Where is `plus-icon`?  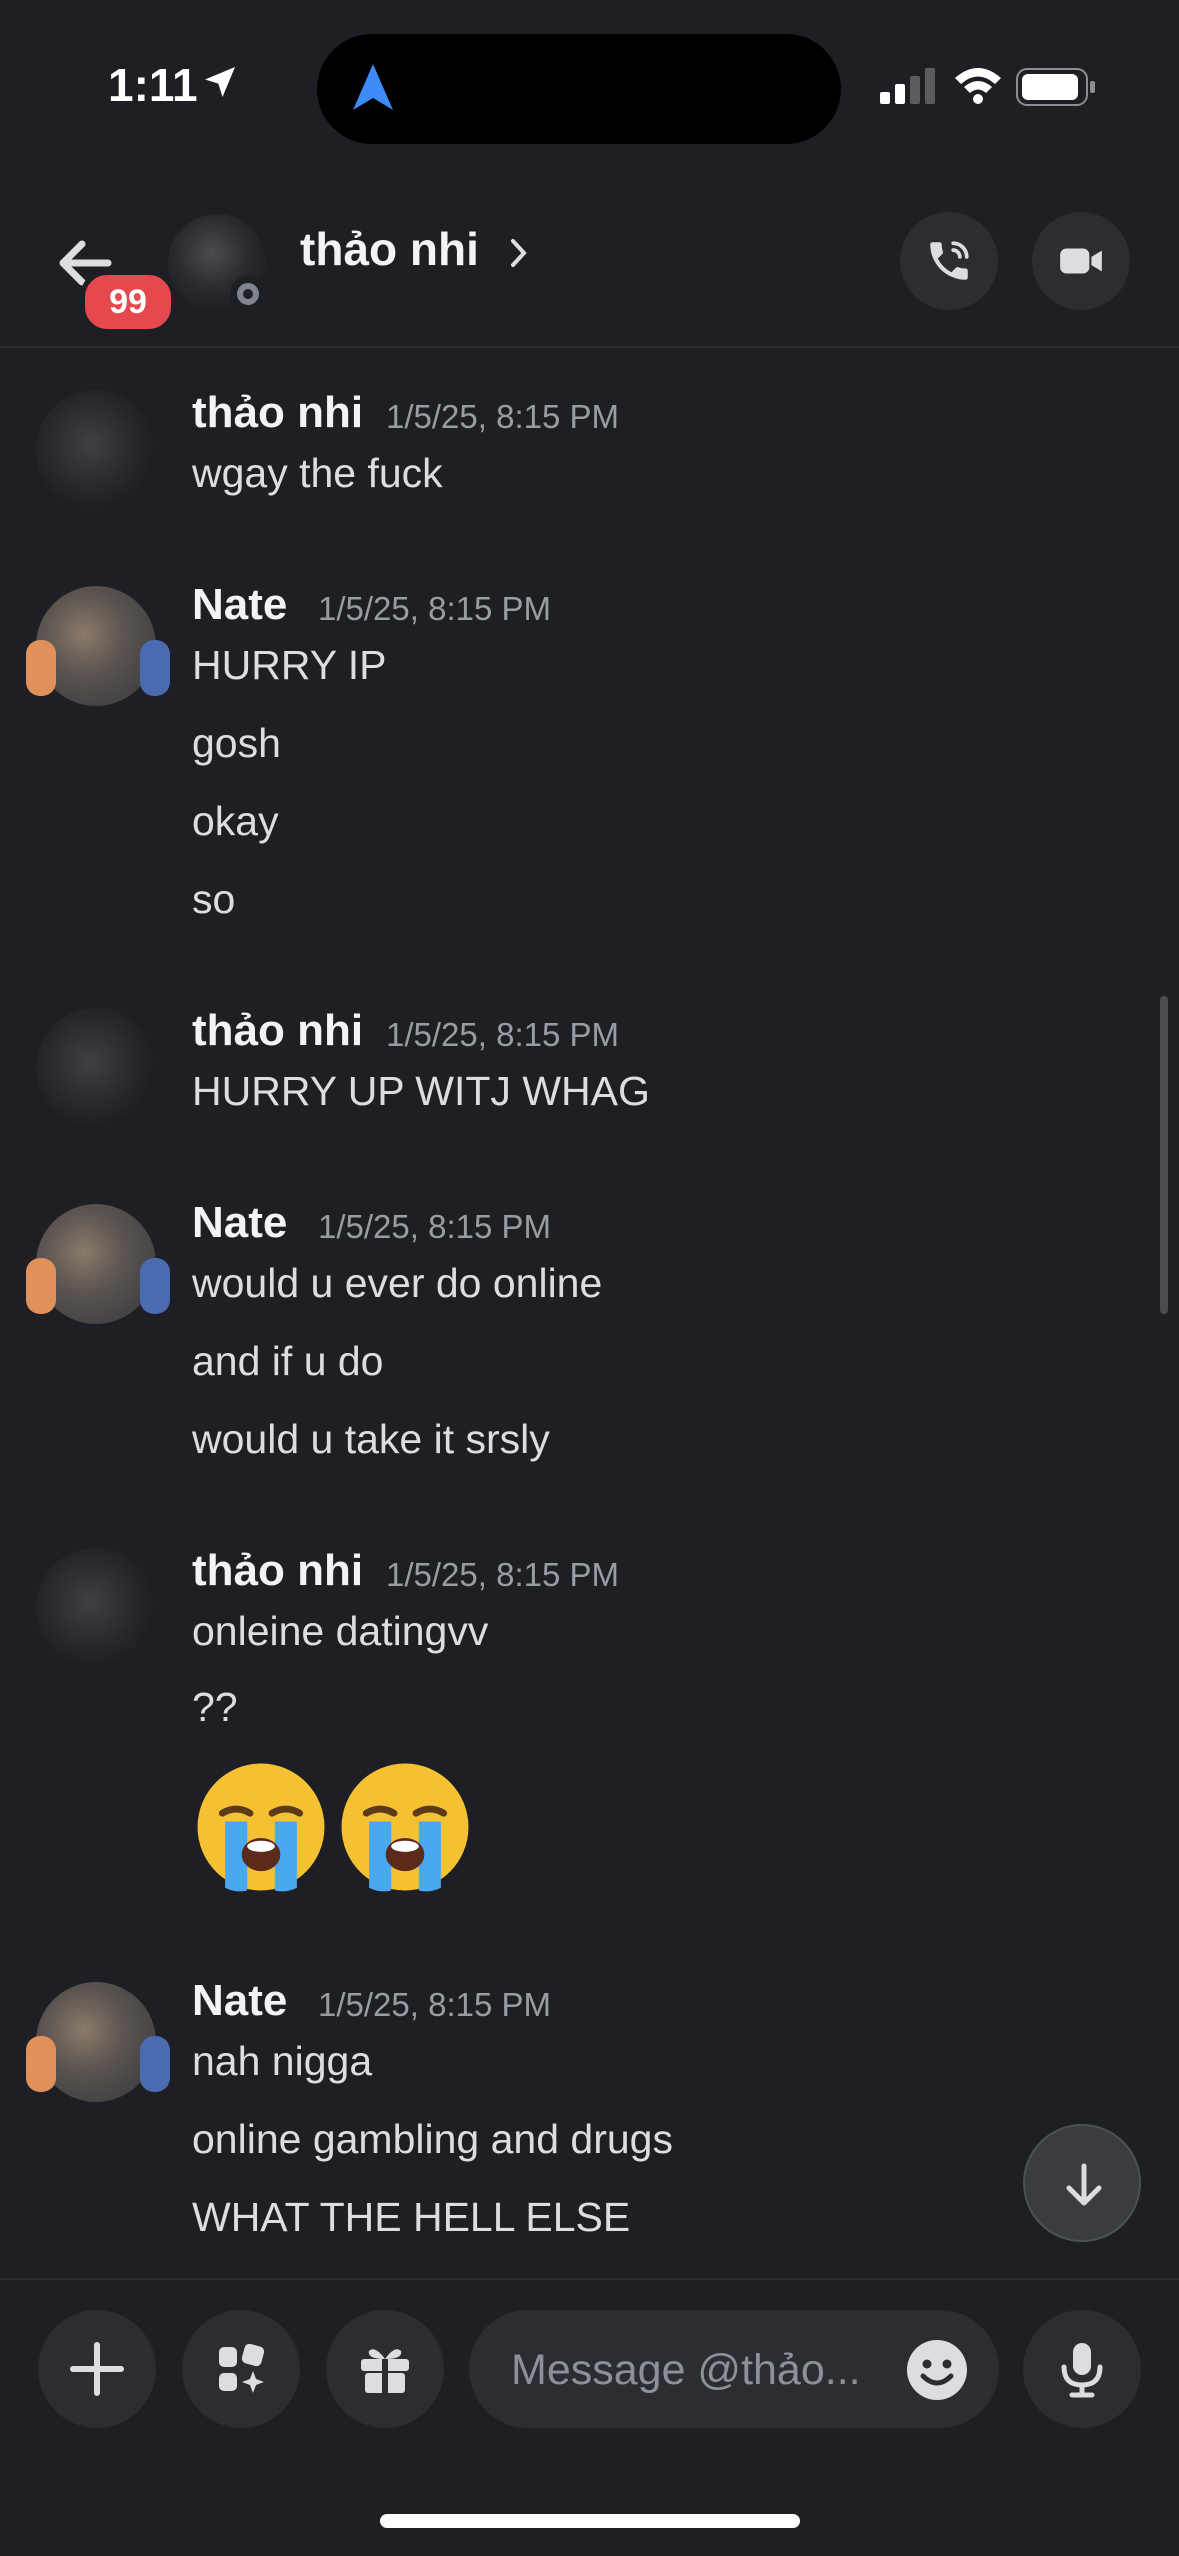
plus-icon is located at coordinates (97, 2369).